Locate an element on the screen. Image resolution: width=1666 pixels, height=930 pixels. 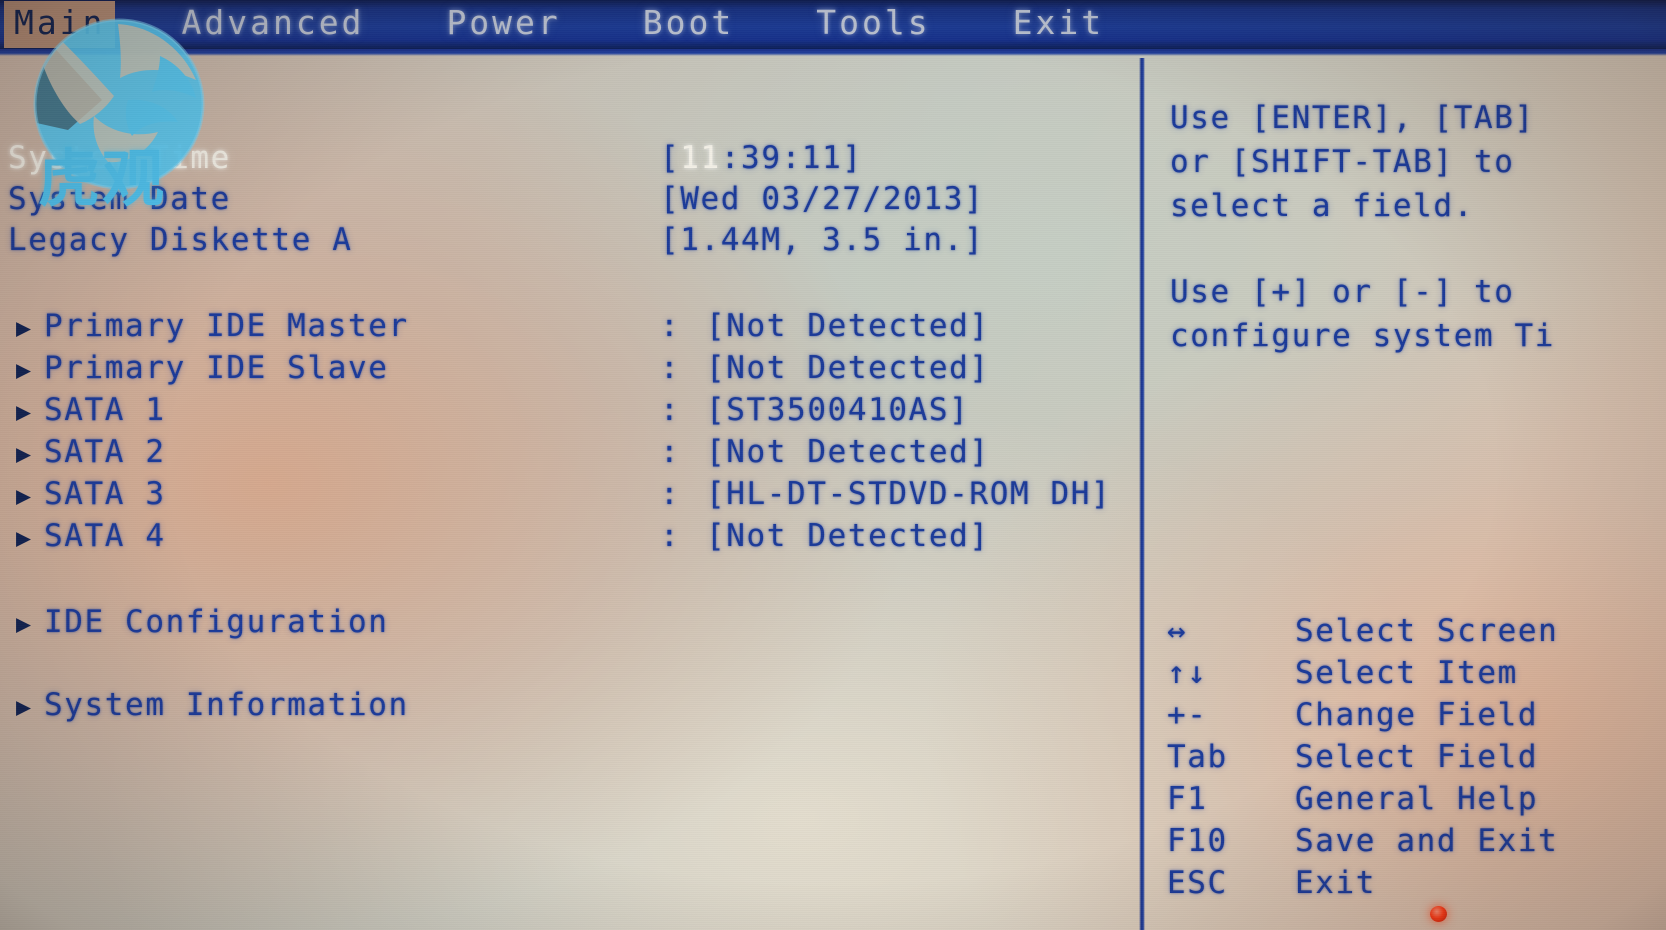
drive-row-primary-ide-slave: ▶ Primary IDE Slave : [Not Detected] is located at coordinates (495, 368).